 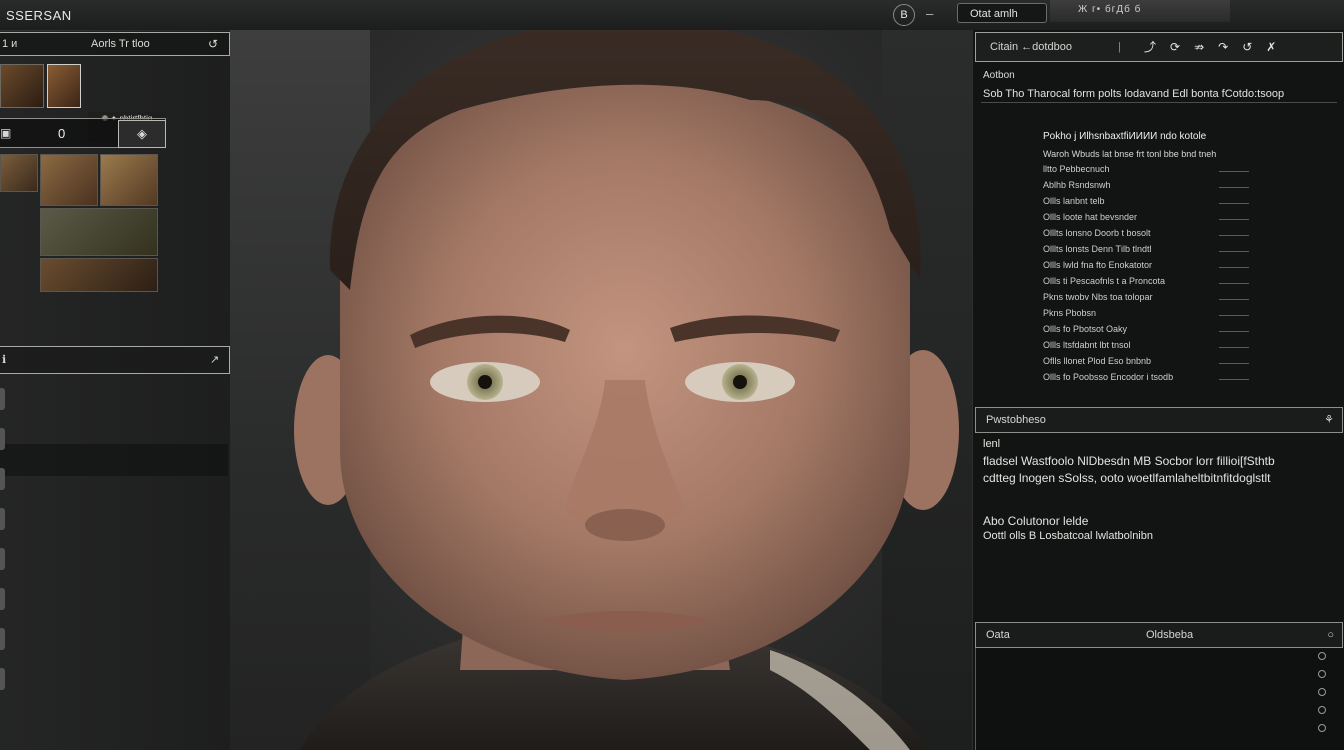 What do you see at coordinates (214, 360) in the screenshot?
I see `expand-arrow-icon: ↗` at bounding box center [214, 360].